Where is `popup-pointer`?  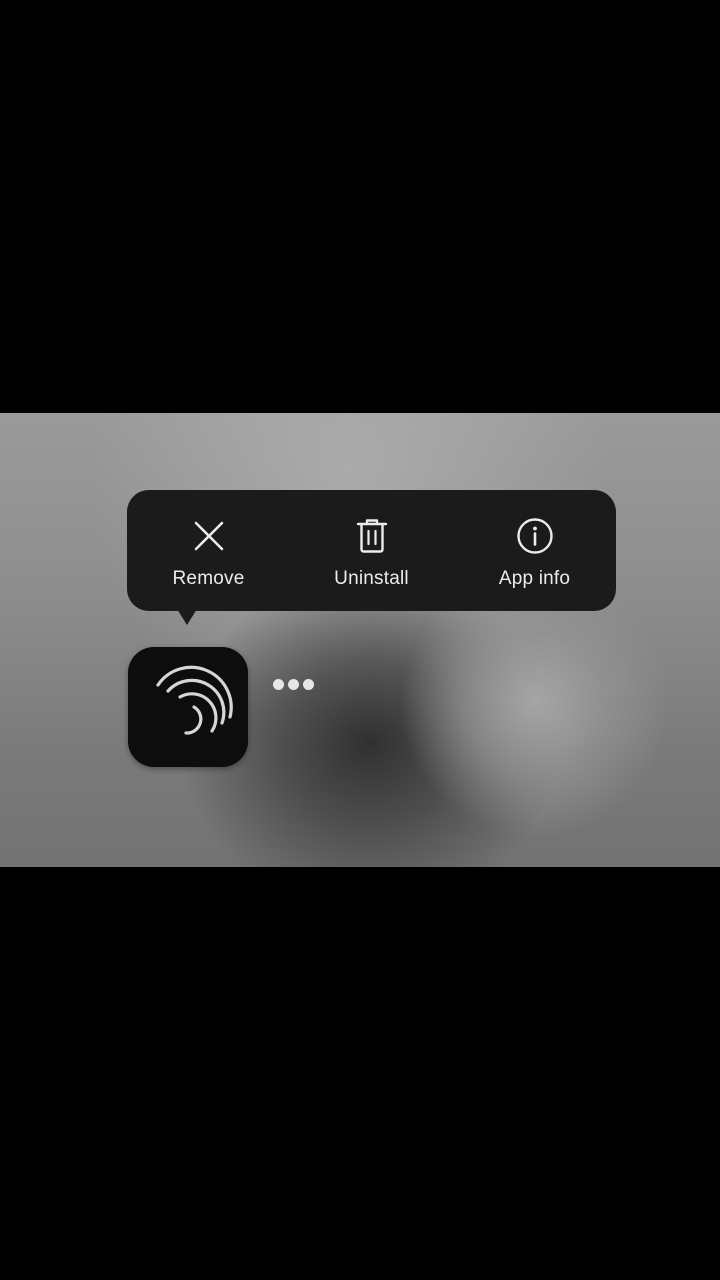 popup-pointer is located at coordinates (187, 617).